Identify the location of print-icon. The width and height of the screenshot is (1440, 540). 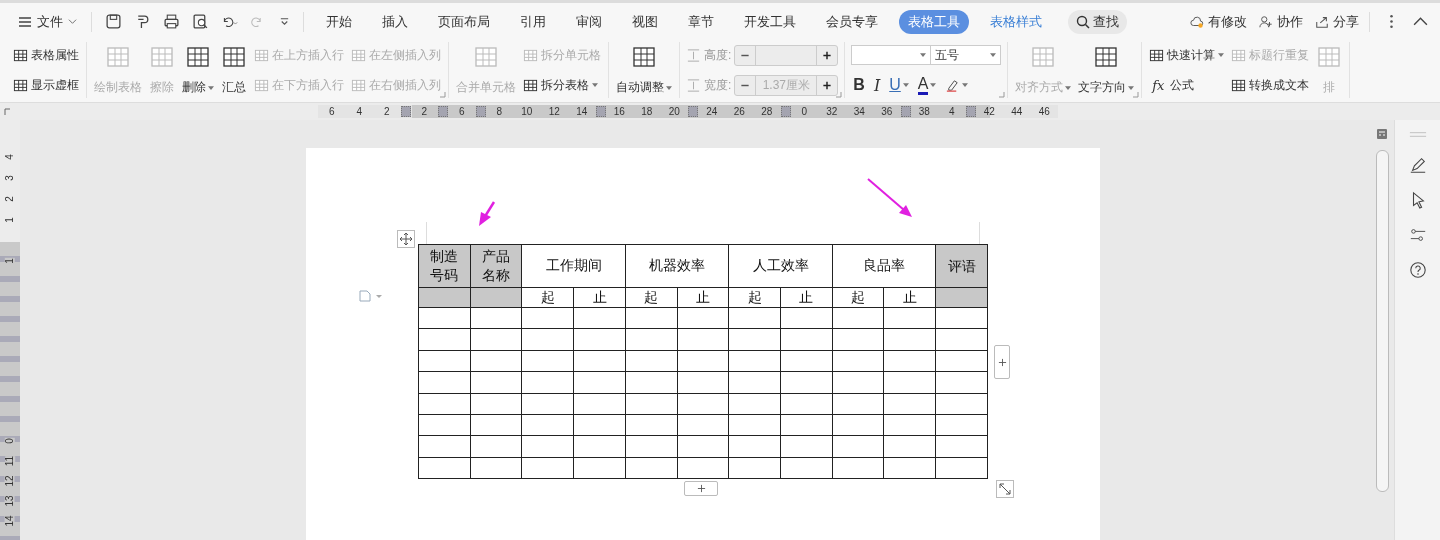
(171, 21).